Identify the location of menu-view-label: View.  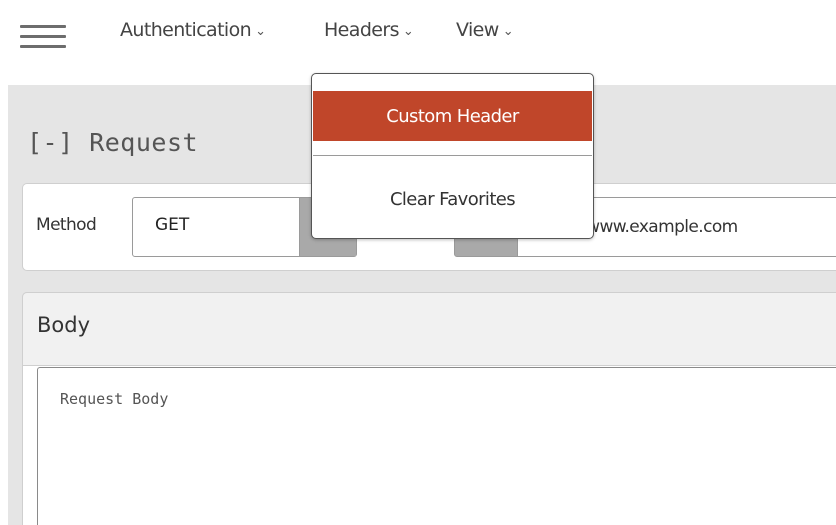
(477, 30).